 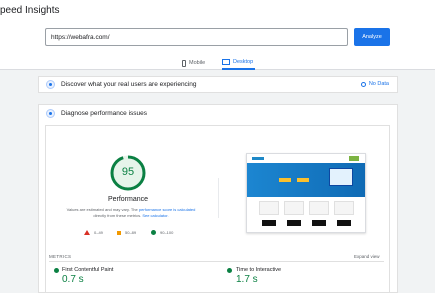 I want to click on no-data-label: No Data, so click(x=378, y=84).